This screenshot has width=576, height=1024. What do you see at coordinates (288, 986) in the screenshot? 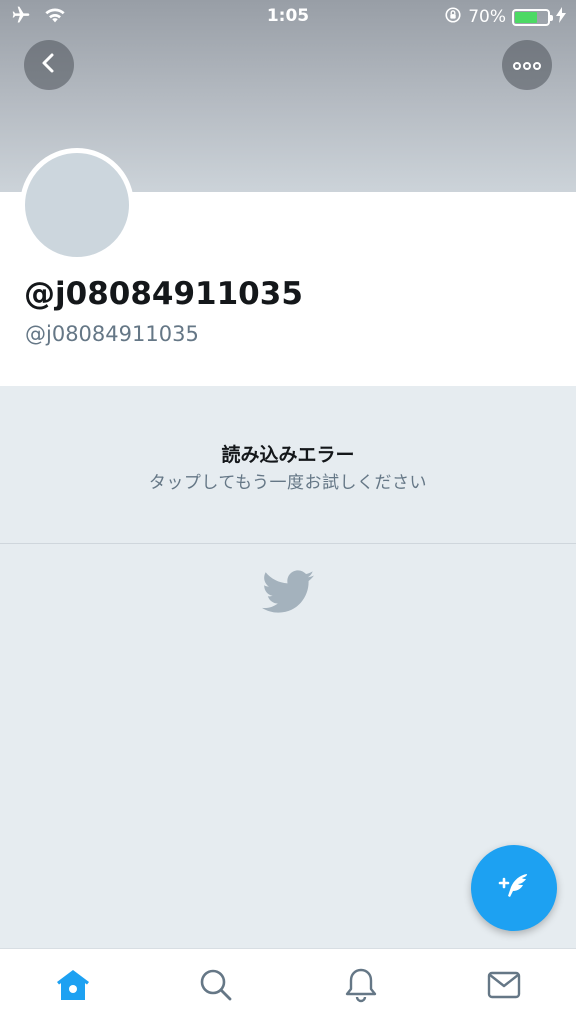
I see `tab-bar` at bounding box center [288, 986].